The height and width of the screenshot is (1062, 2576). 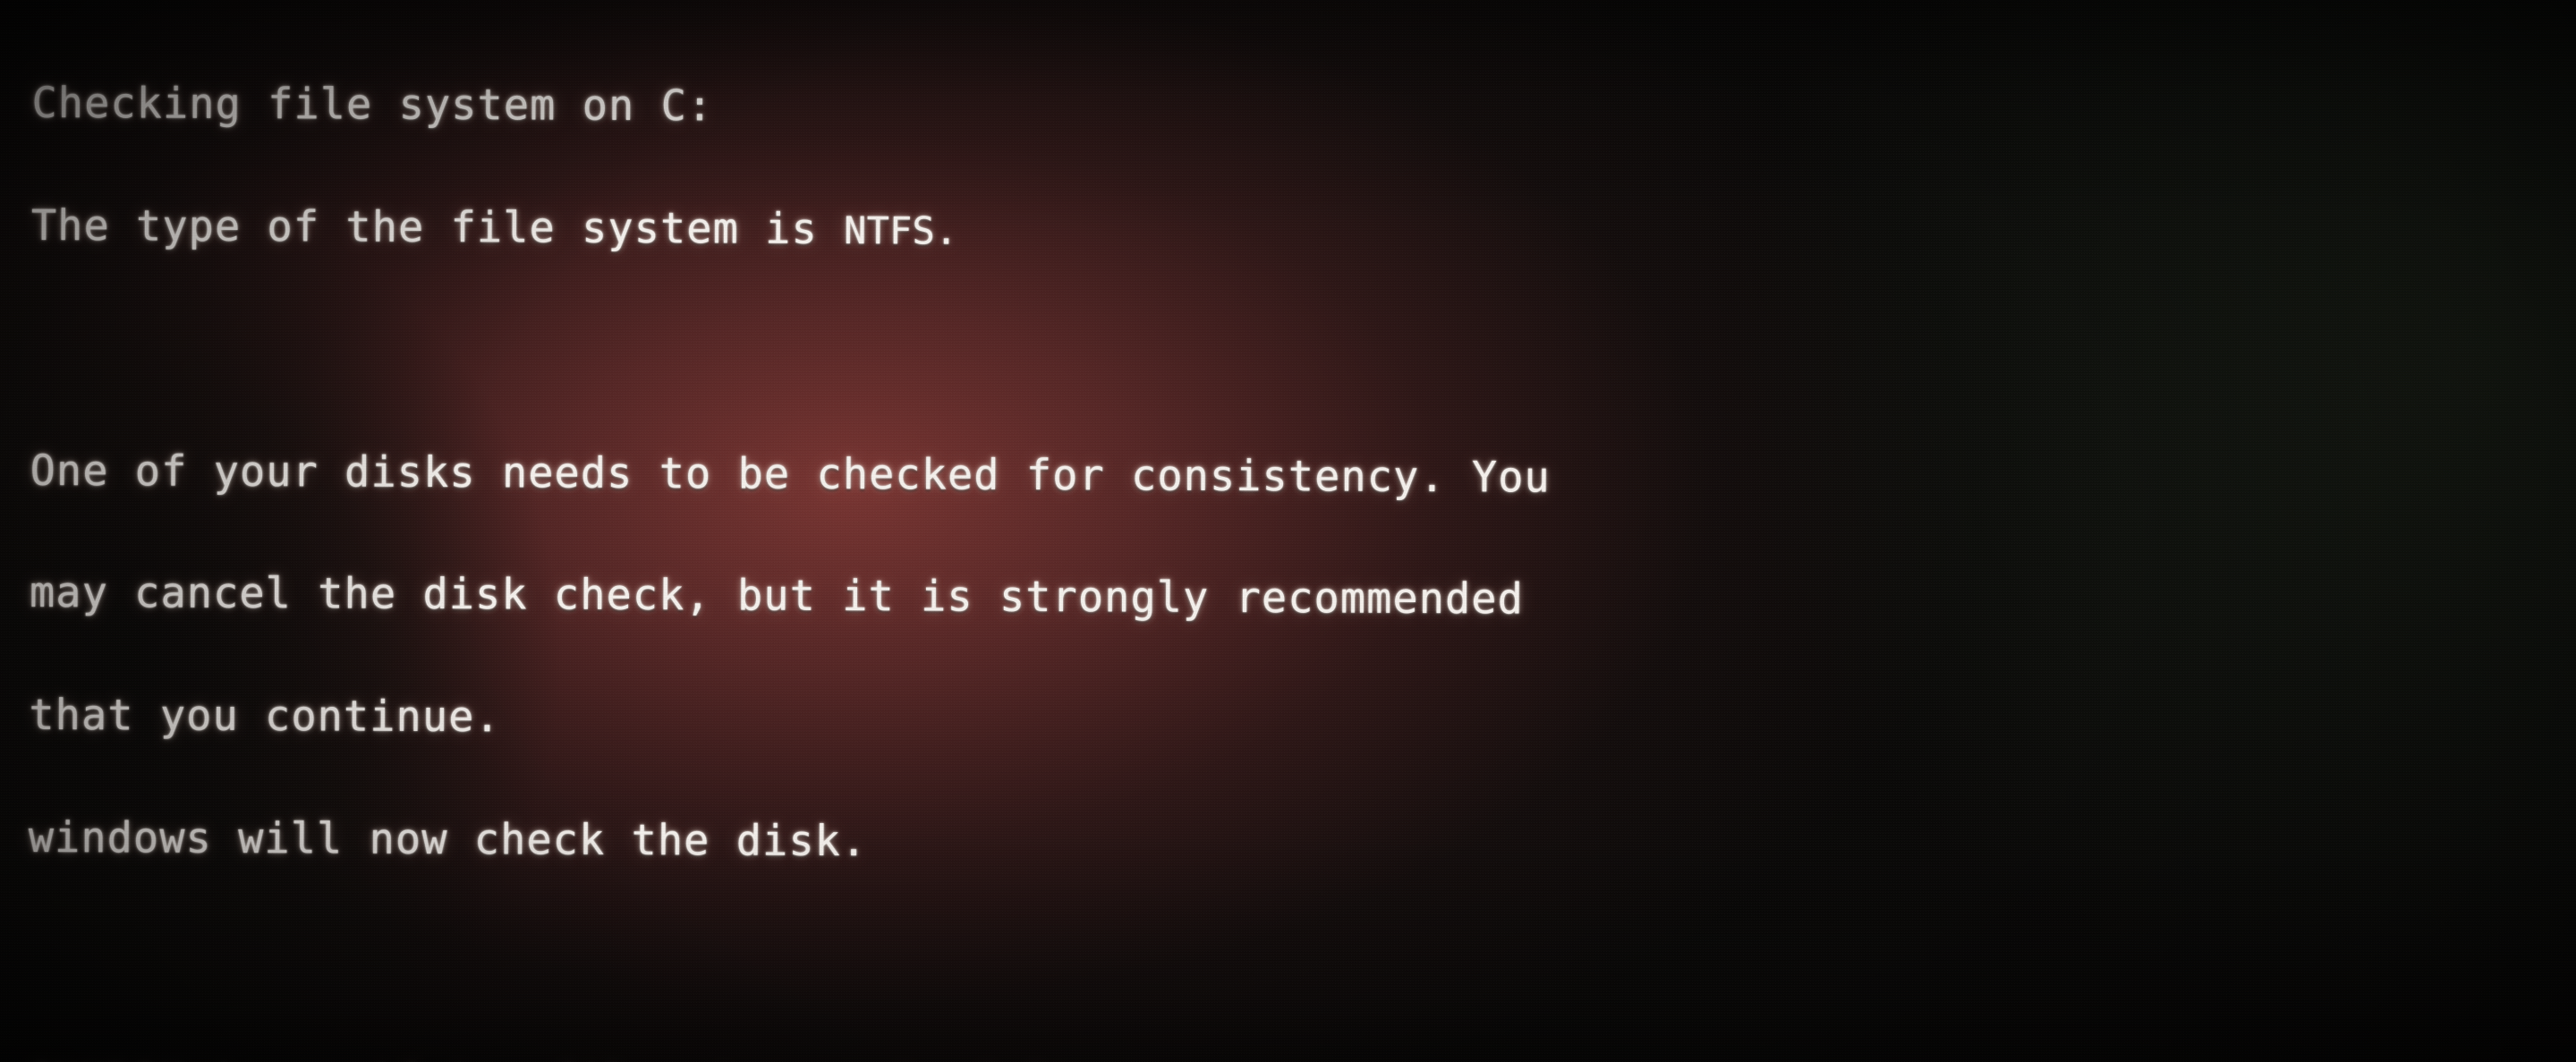 I want to click on console-line: that you continue., so click(x=265, y=717).